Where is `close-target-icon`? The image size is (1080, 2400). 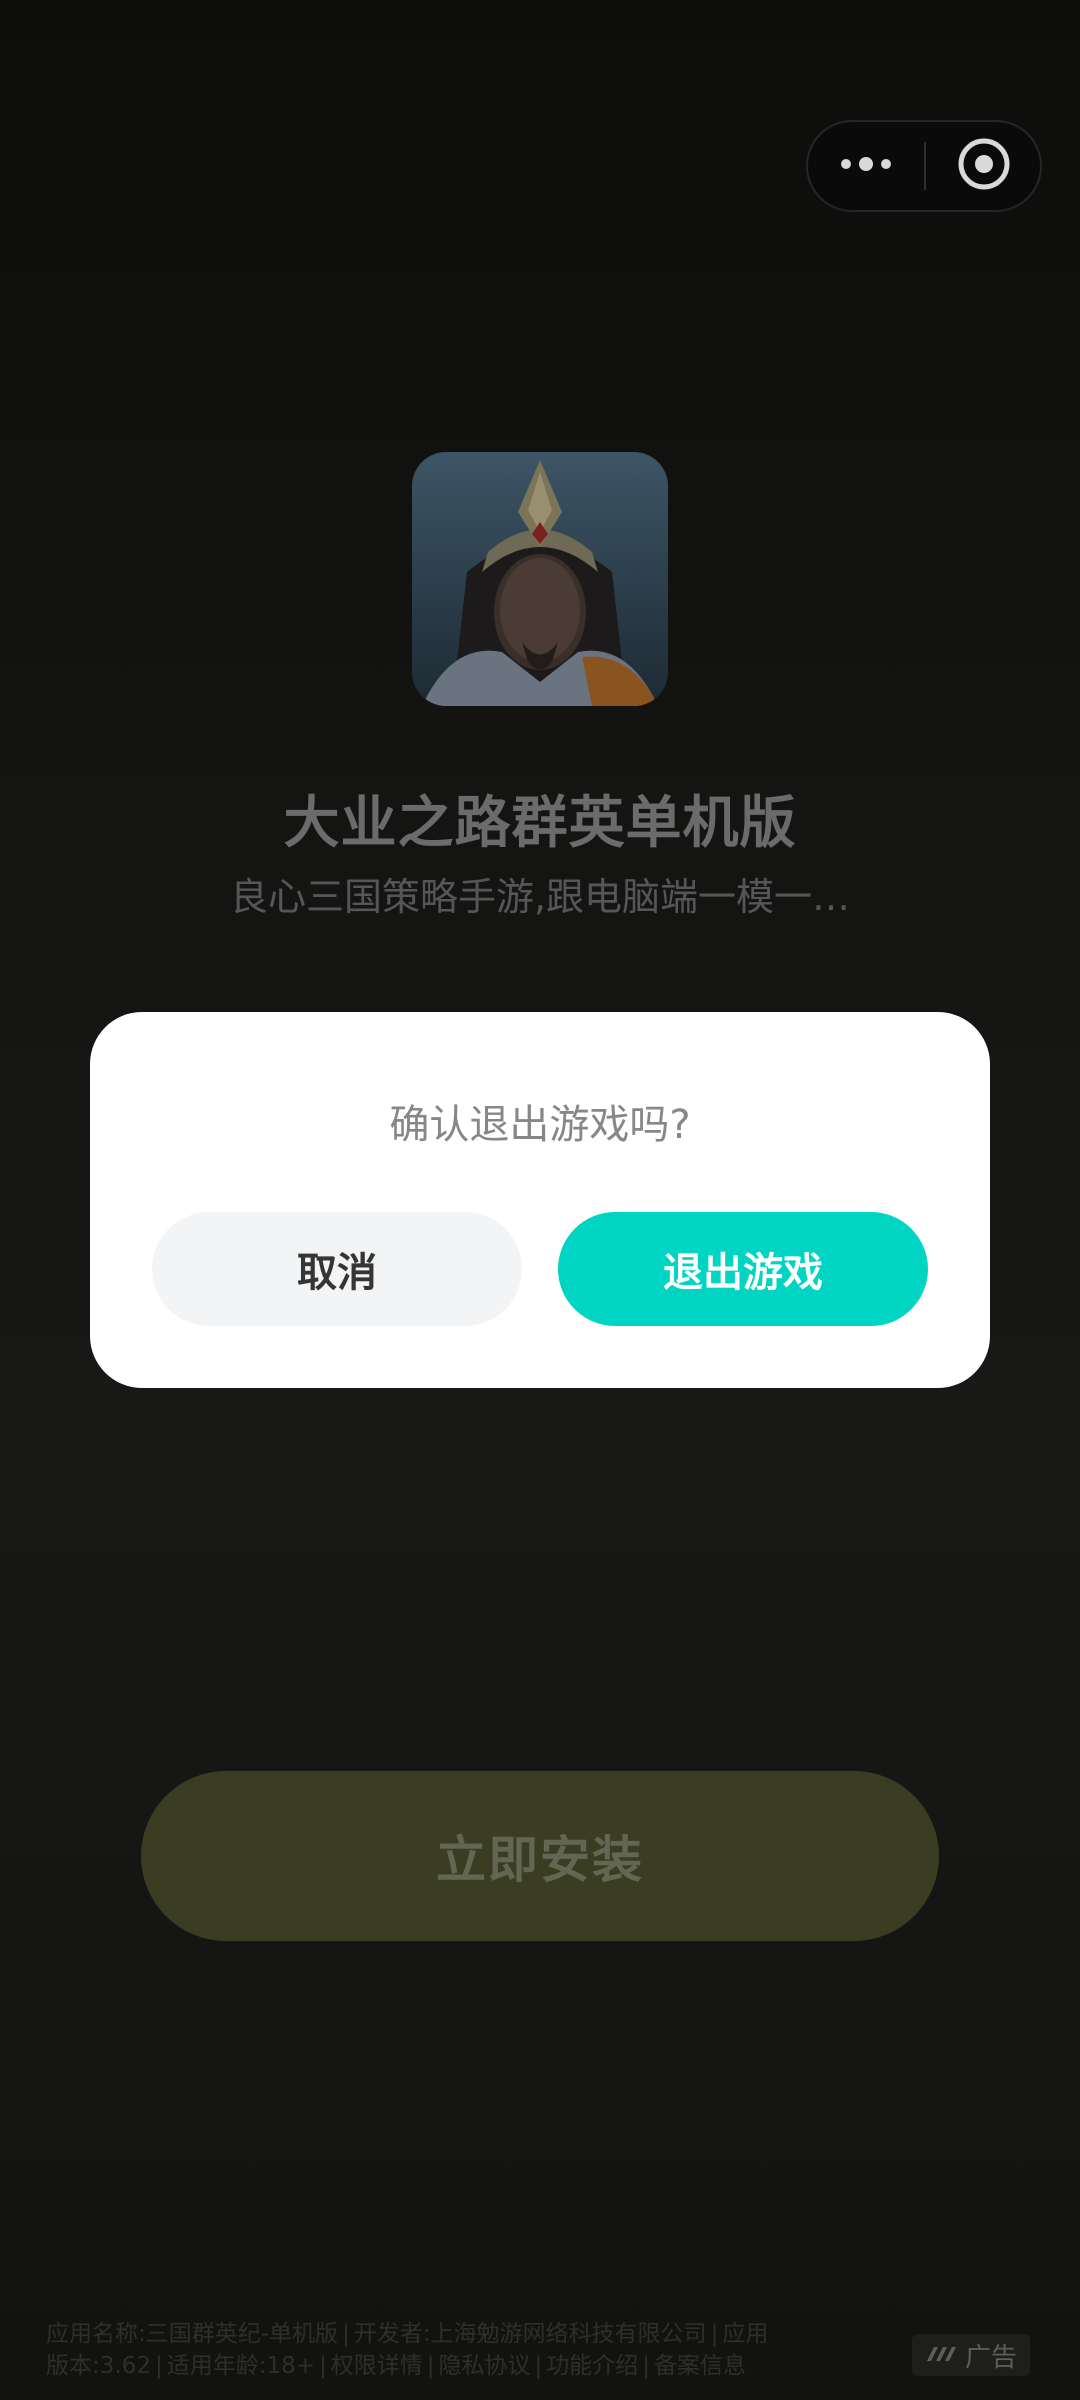 close-target-icon is located at coordinates (984, 166).